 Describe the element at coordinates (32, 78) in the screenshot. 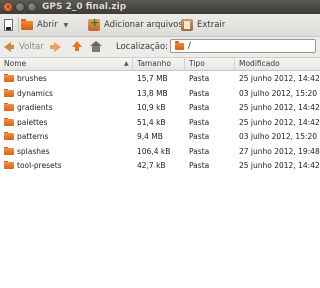

I see `file-name: brushes` at that location.